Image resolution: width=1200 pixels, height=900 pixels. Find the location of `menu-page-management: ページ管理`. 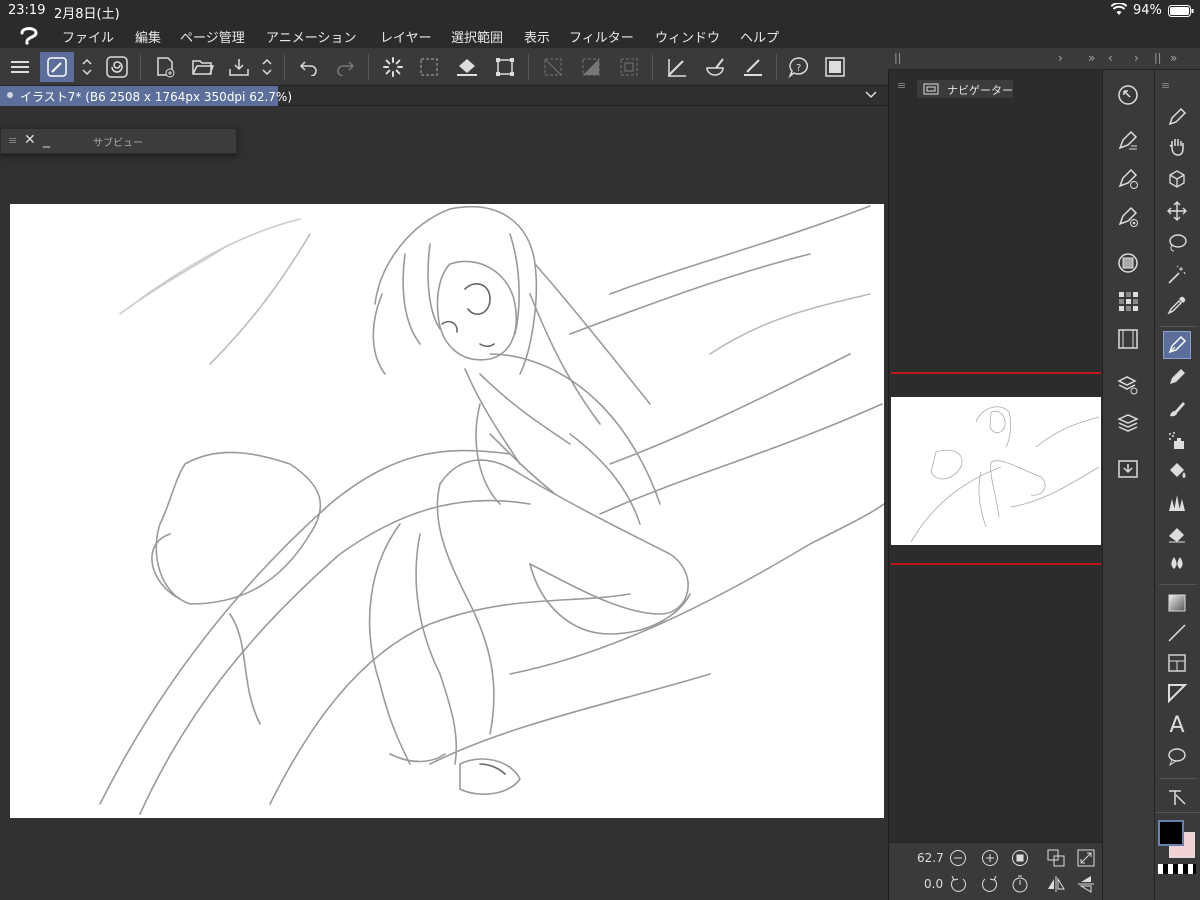

menu-page-management: ページ管理 is located at coordinates (212, 36).